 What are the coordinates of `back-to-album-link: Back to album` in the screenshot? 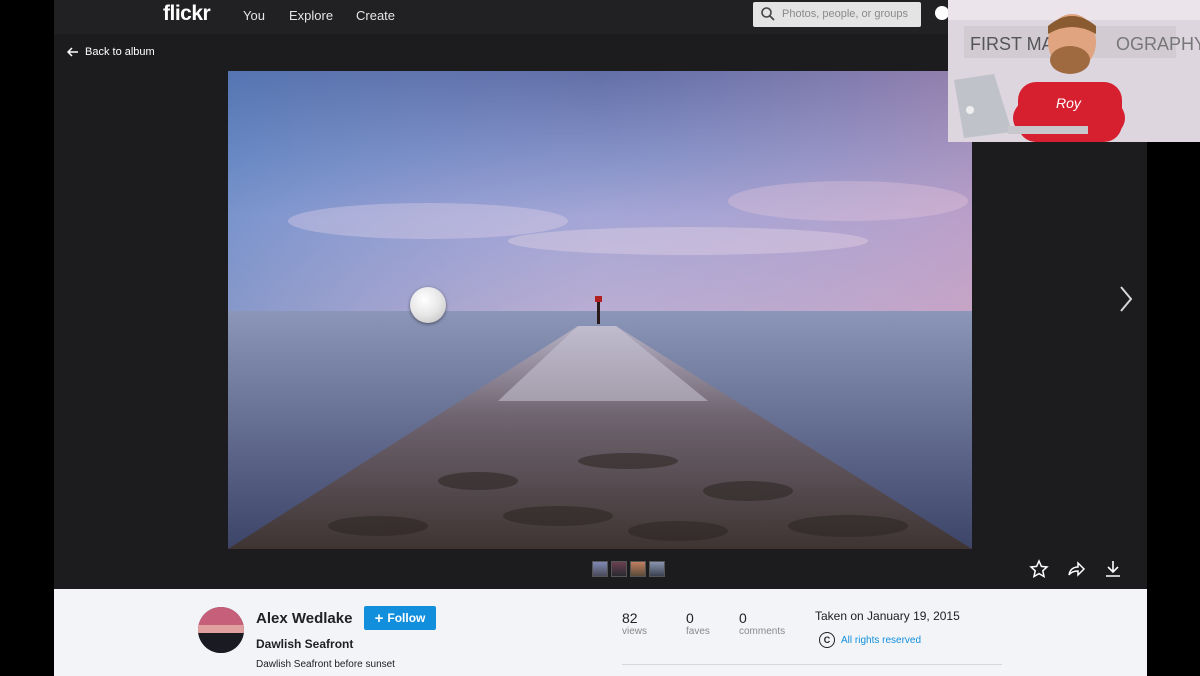 It's located at (111, 52).